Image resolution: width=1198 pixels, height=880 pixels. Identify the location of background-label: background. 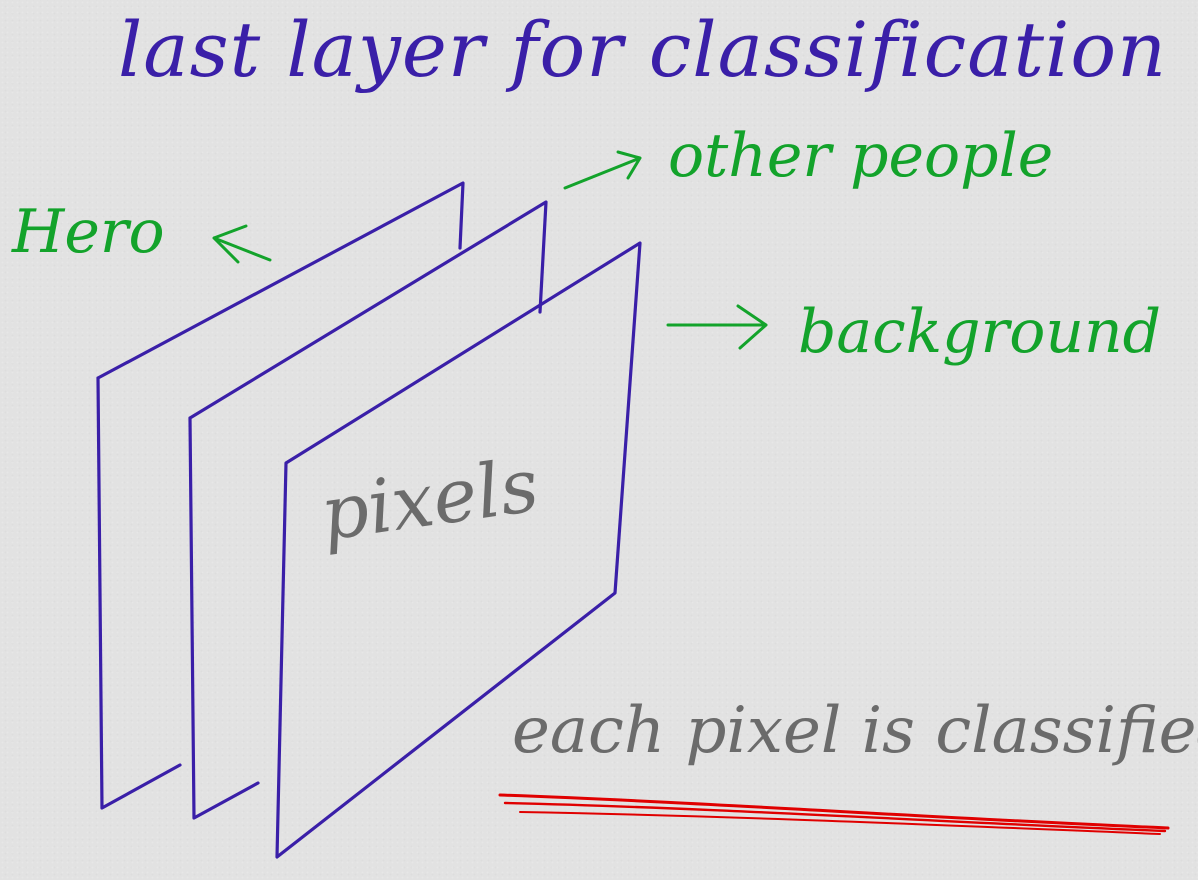
(979, 332).